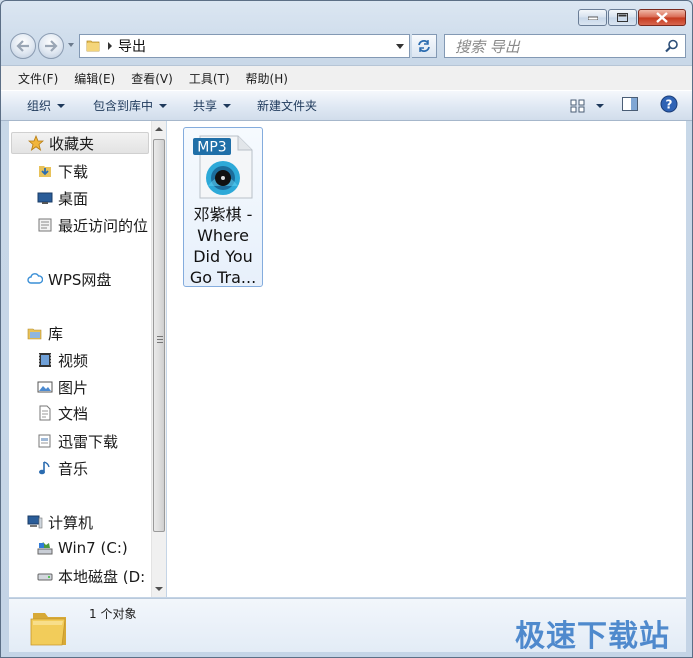  I want to click on address-dropdown-icon, so click(400, 46).